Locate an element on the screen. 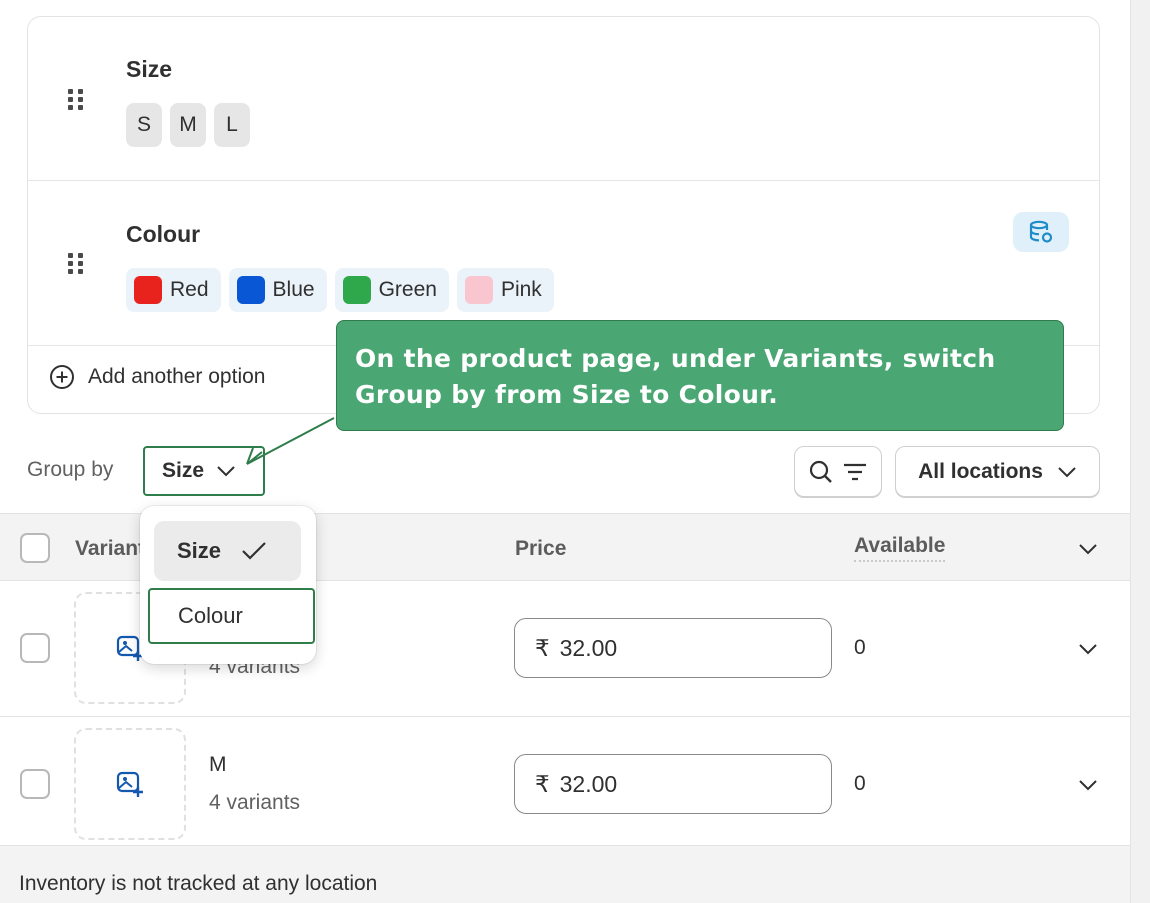 The height and width of the screenshot is (903, 1150). metafield-button is located at coordinates (1041, 232).